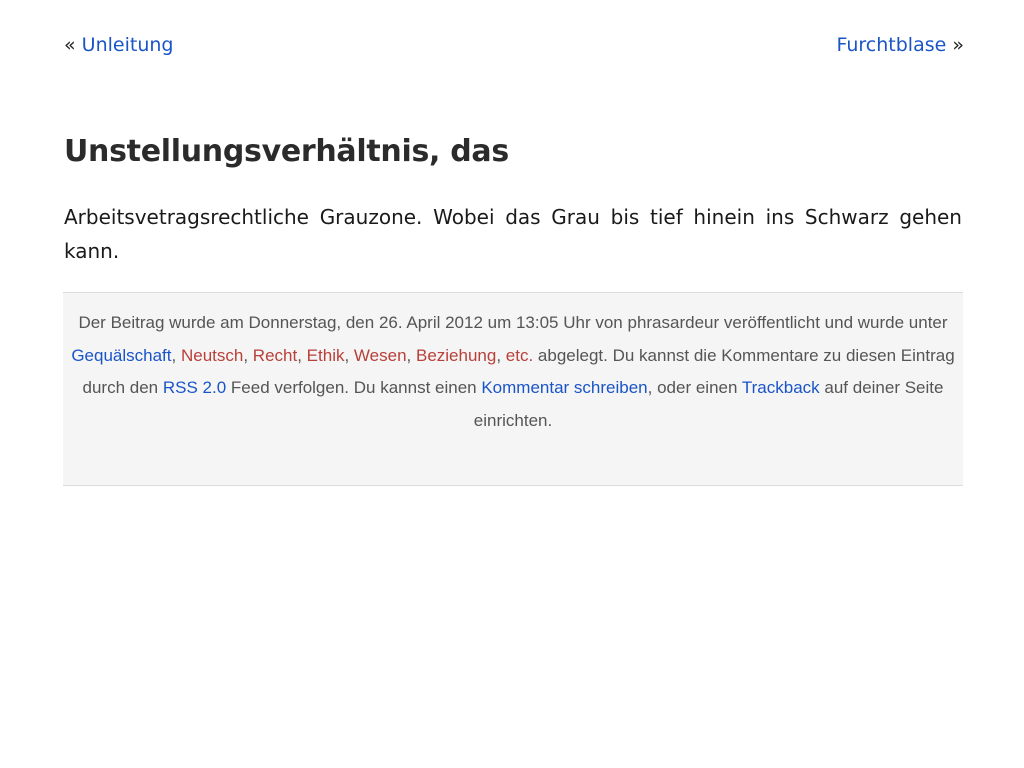  Describe the element at coordinates (128, 45) in the screenshot. I see `previous-post-link: Unleitung` at that location.